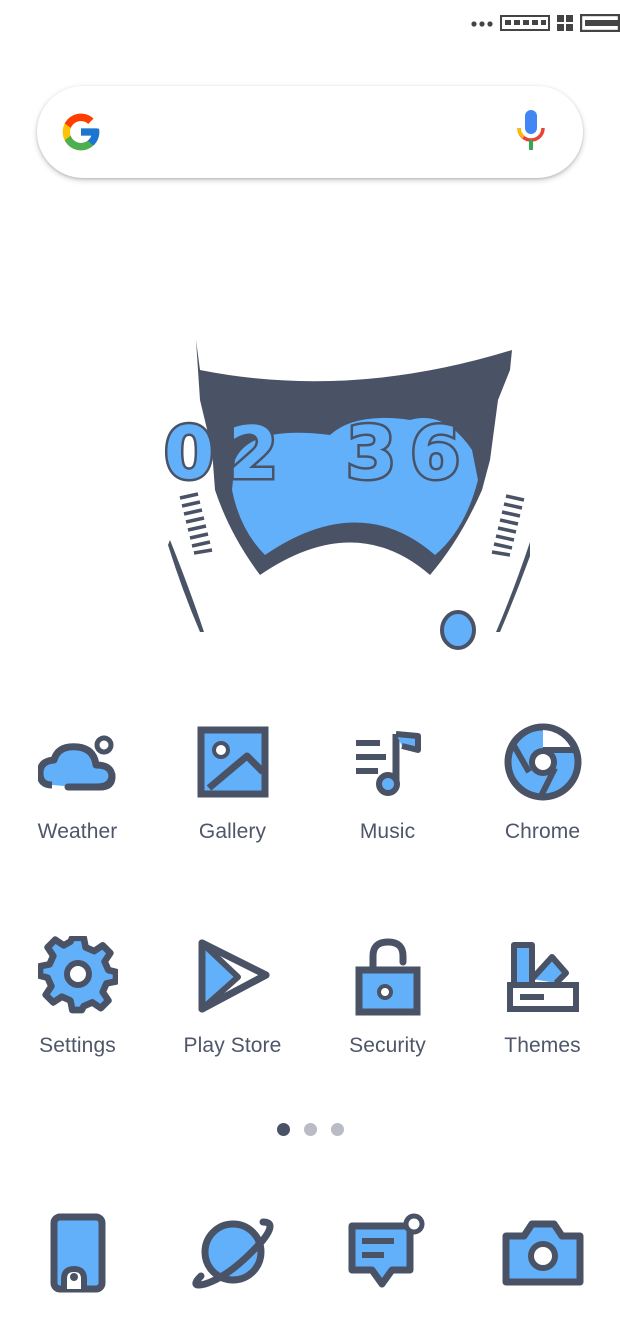 Image resolution: width=620 pixels, height=1336 pixels. Describe the element at coordinates (525, 23) in the screenshot. I see `signal-icon` at that location.